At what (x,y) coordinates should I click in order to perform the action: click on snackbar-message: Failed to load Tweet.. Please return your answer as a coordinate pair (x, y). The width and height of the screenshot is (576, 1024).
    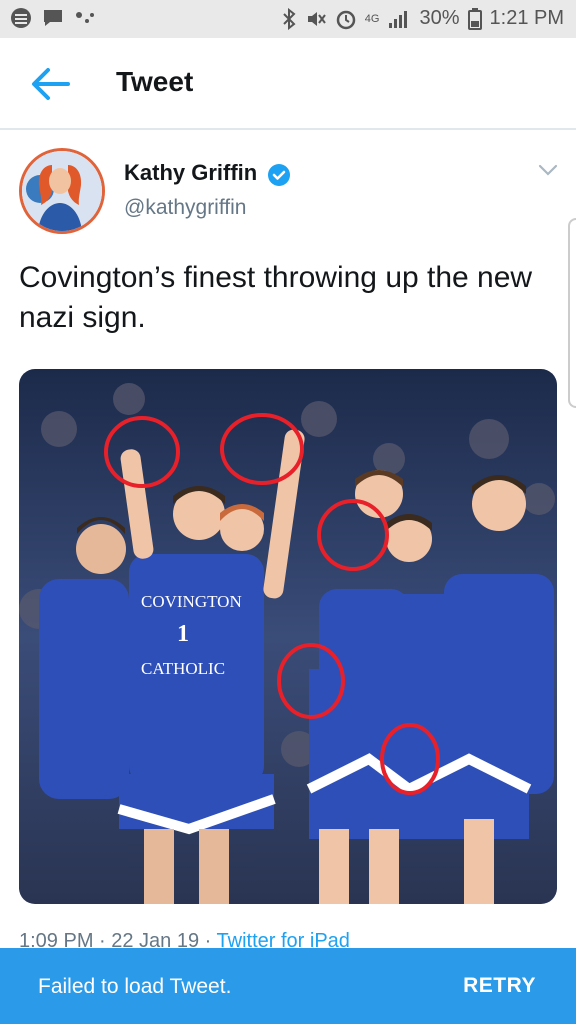
    Looking at the image, I should click on (135, 986).